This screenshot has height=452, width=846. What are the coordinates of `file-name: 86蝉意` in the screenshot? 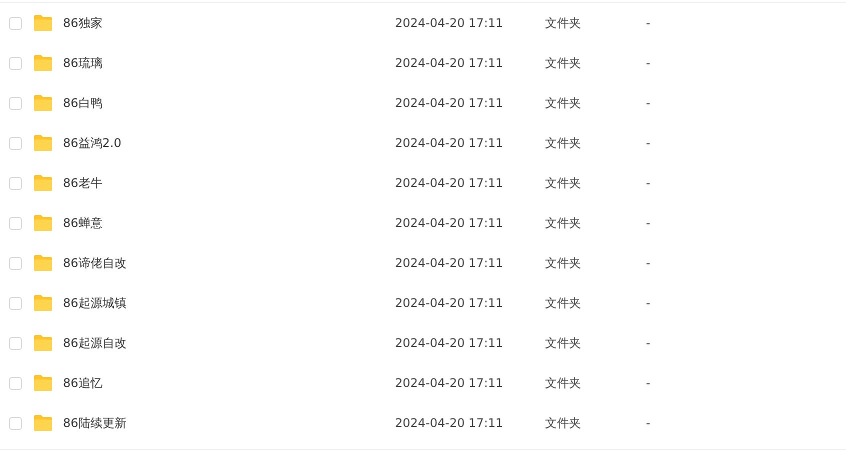 It's located at (82, 223).